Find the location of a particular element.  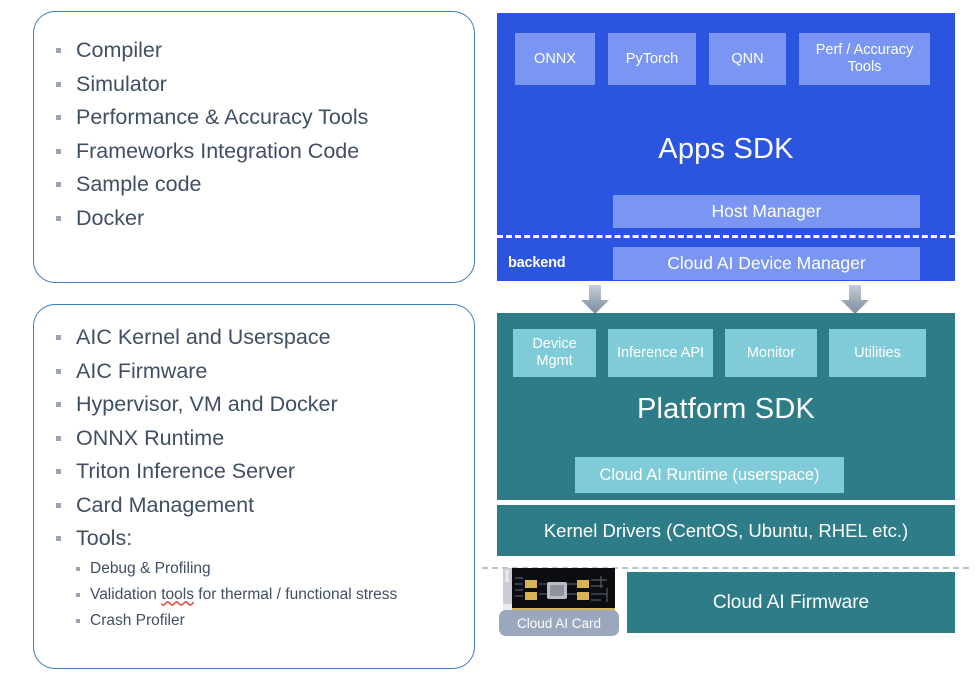

platform-sdk-title: Platform SDK is located at coordinates (726, 409).